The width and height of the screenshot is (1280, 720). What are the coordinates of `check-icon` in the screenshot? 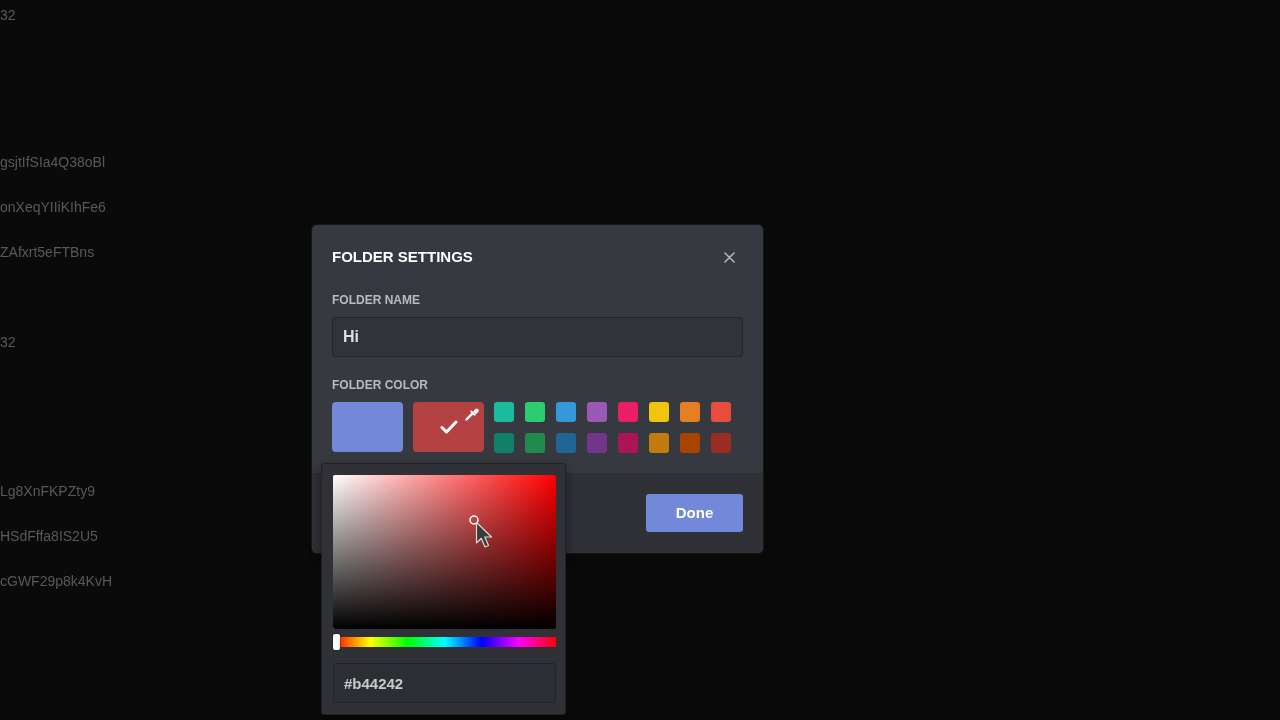 It's located at (448, 427).